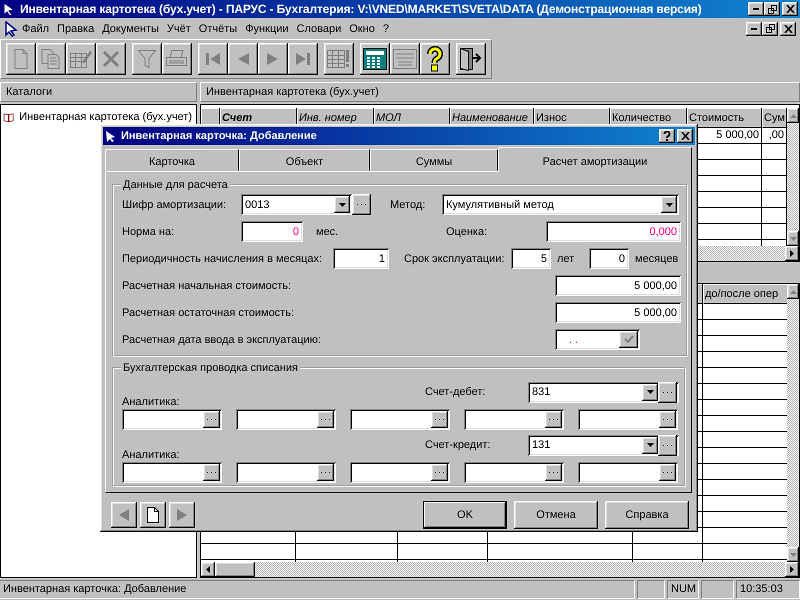  Describe the element at coordinates (36, 28) in the screenshot. I see `menu-item: Файл` at that location.